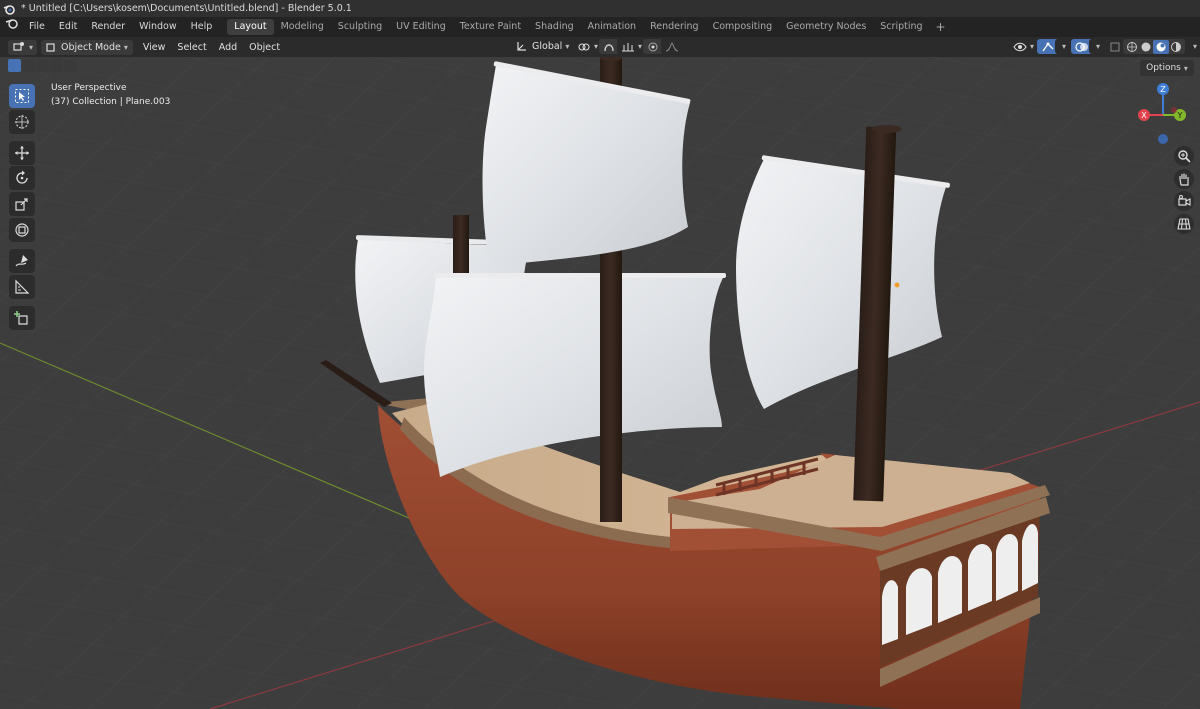 The width and height of the screenshot is (1200, 709). I want to click on pivot-icon, so click(584, 46).